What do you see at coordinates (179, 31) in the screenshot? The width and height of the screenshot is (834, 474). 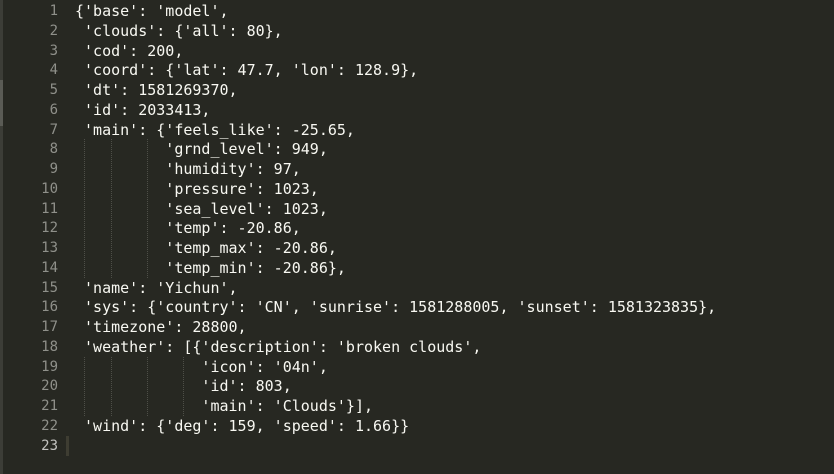 I see `code-line: 'clouds': {'all': 80},` at bounding box center [179, 31].